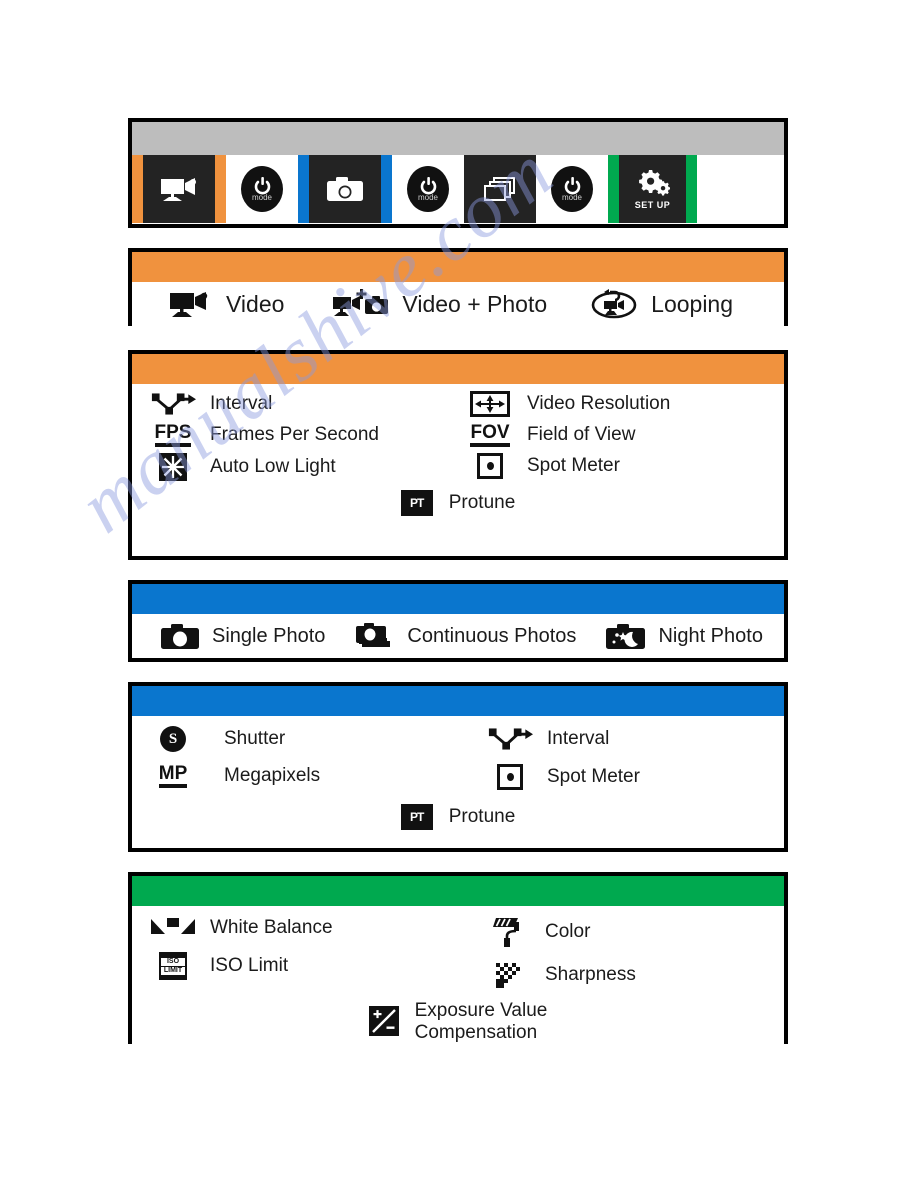  I want to click on photo-modes-accent-bar, so click(458, 599).